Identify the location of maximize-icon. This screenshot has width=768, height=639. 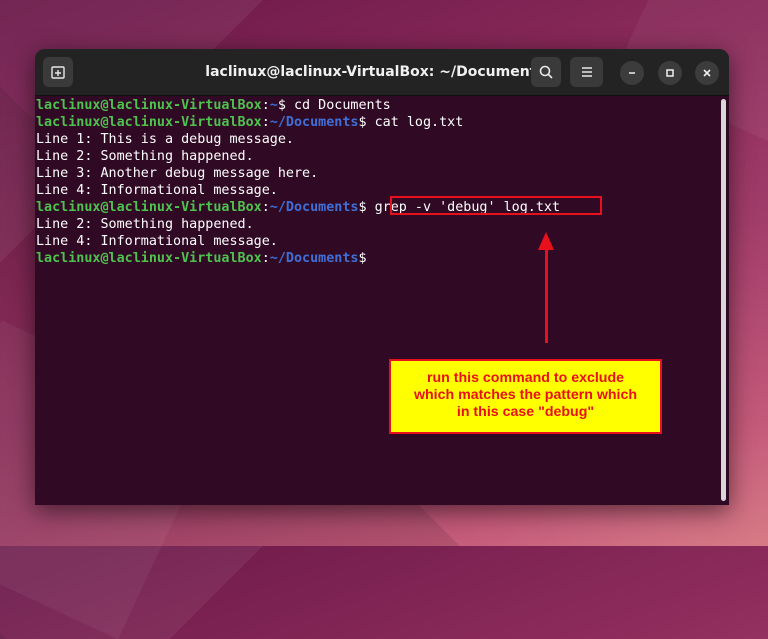
(670, 73).